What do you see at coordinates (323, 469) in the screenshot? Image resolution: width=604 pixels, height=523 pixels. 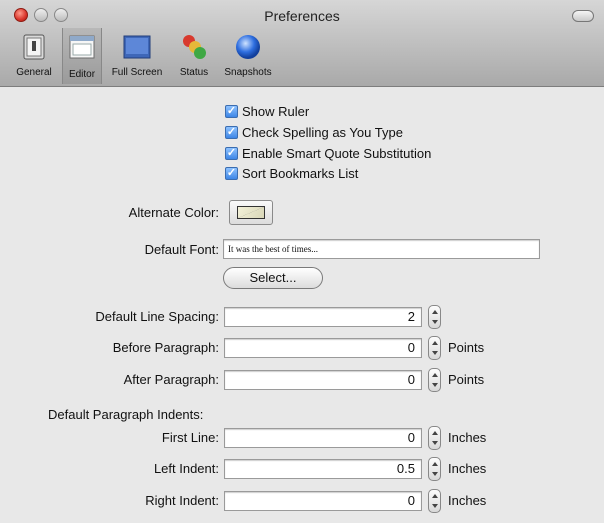 I see `left-indent-field: 0.5` at bounding box center [323, 469].